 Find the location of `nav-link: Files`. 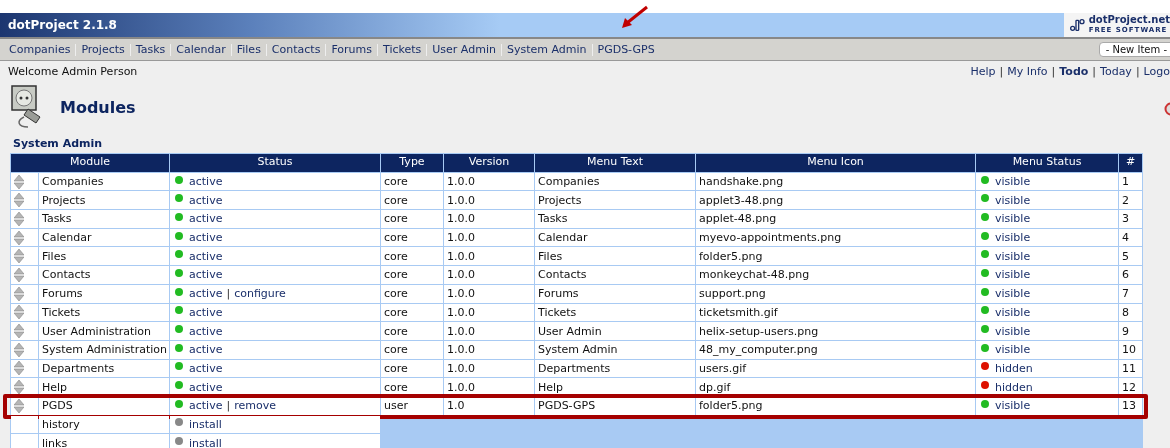

nav-link: Files is located at coordinates (248, 49).